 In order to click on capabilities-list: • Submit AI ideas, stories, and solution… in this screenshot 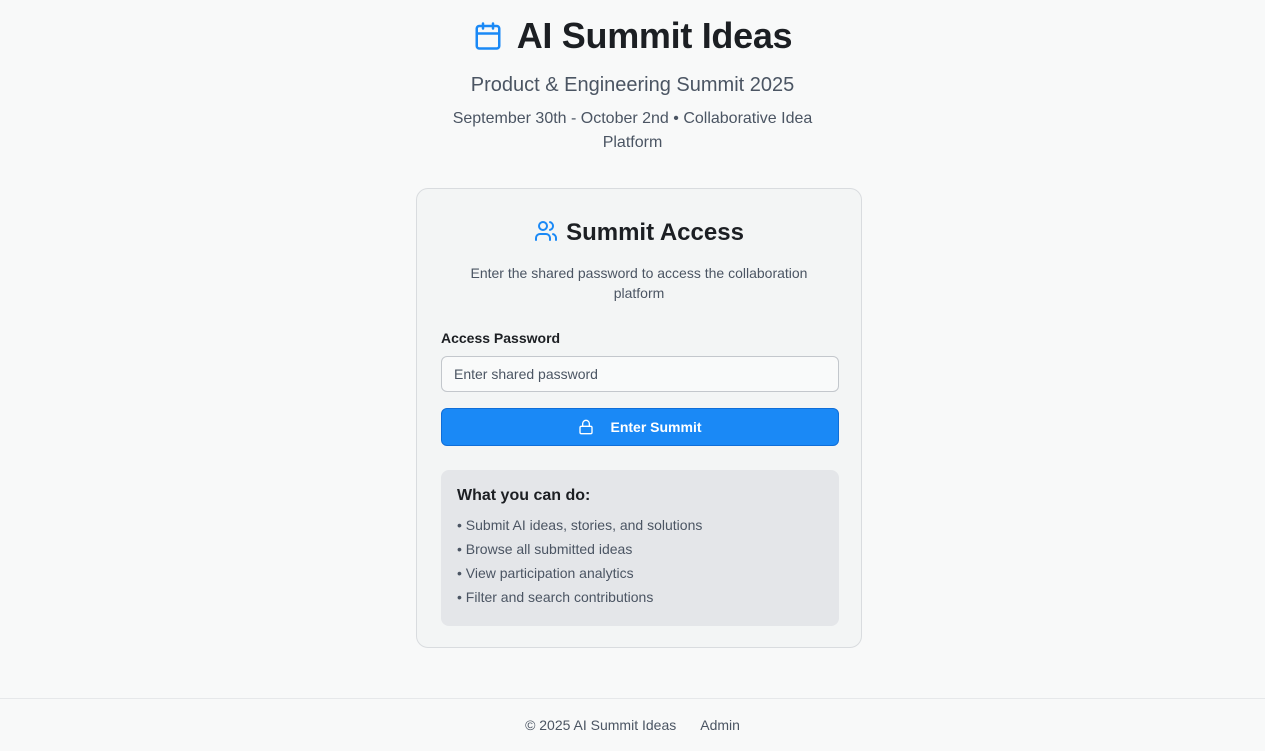, I will do `click(640, 561)`.